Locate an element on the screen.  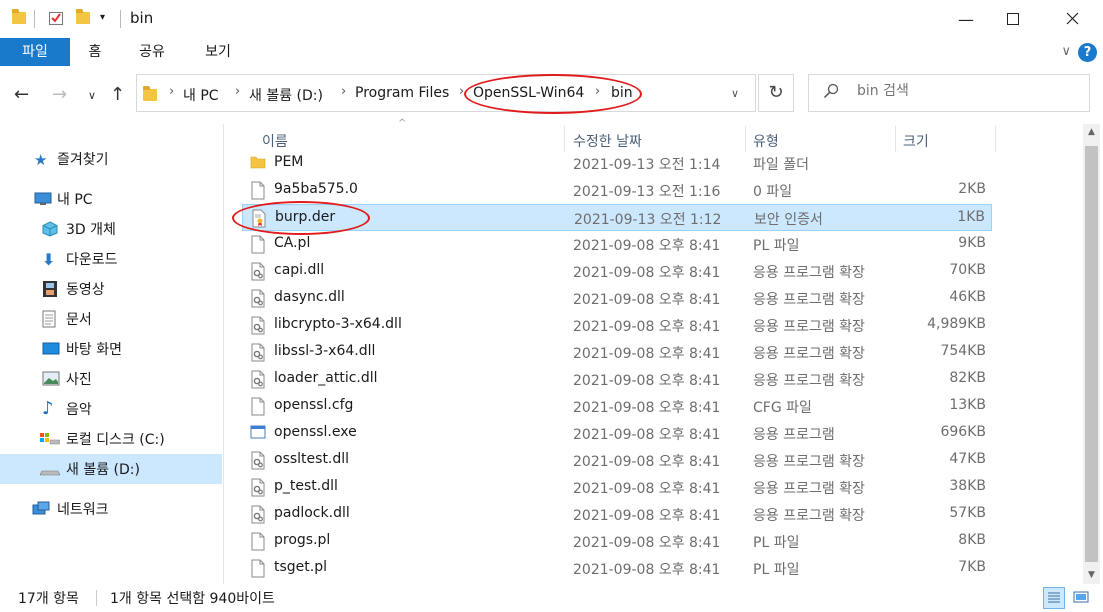
customize-quick-access-icon: ▾ is located at coordinates (108, 20).